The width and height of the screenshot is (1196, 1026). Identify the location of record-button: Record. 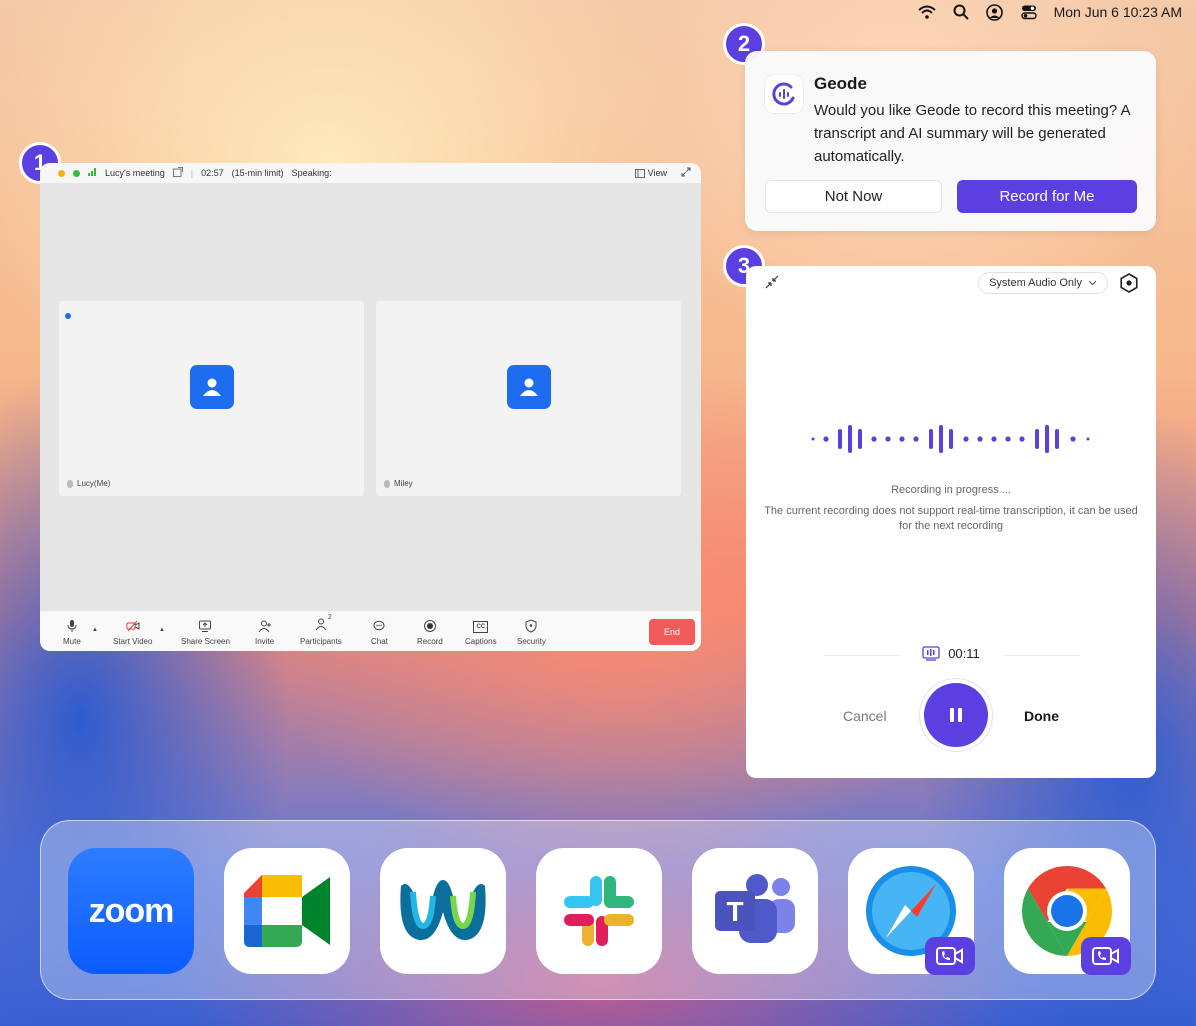
(430, 632).